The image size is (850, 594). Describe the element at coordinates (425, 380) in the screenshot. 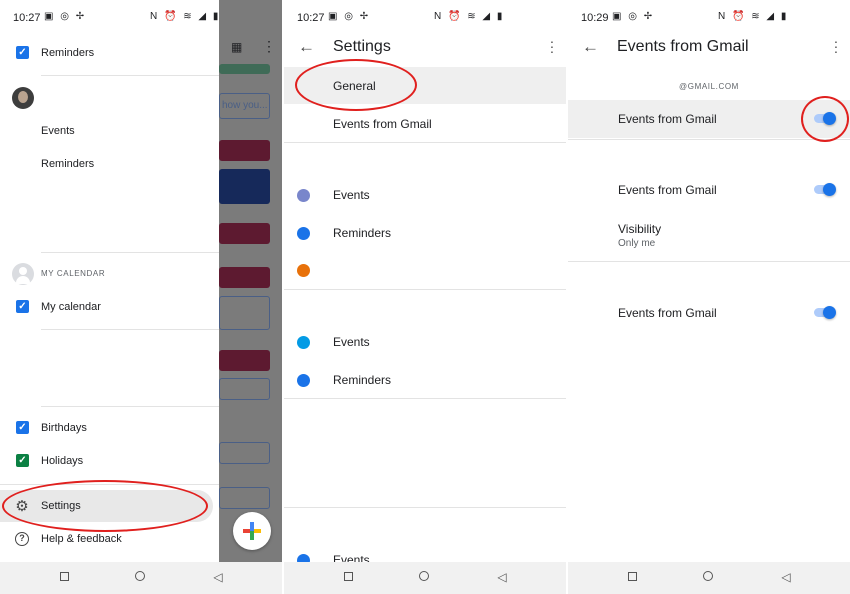

I see `calendar-item-reminders-2: Reminders` at that location.